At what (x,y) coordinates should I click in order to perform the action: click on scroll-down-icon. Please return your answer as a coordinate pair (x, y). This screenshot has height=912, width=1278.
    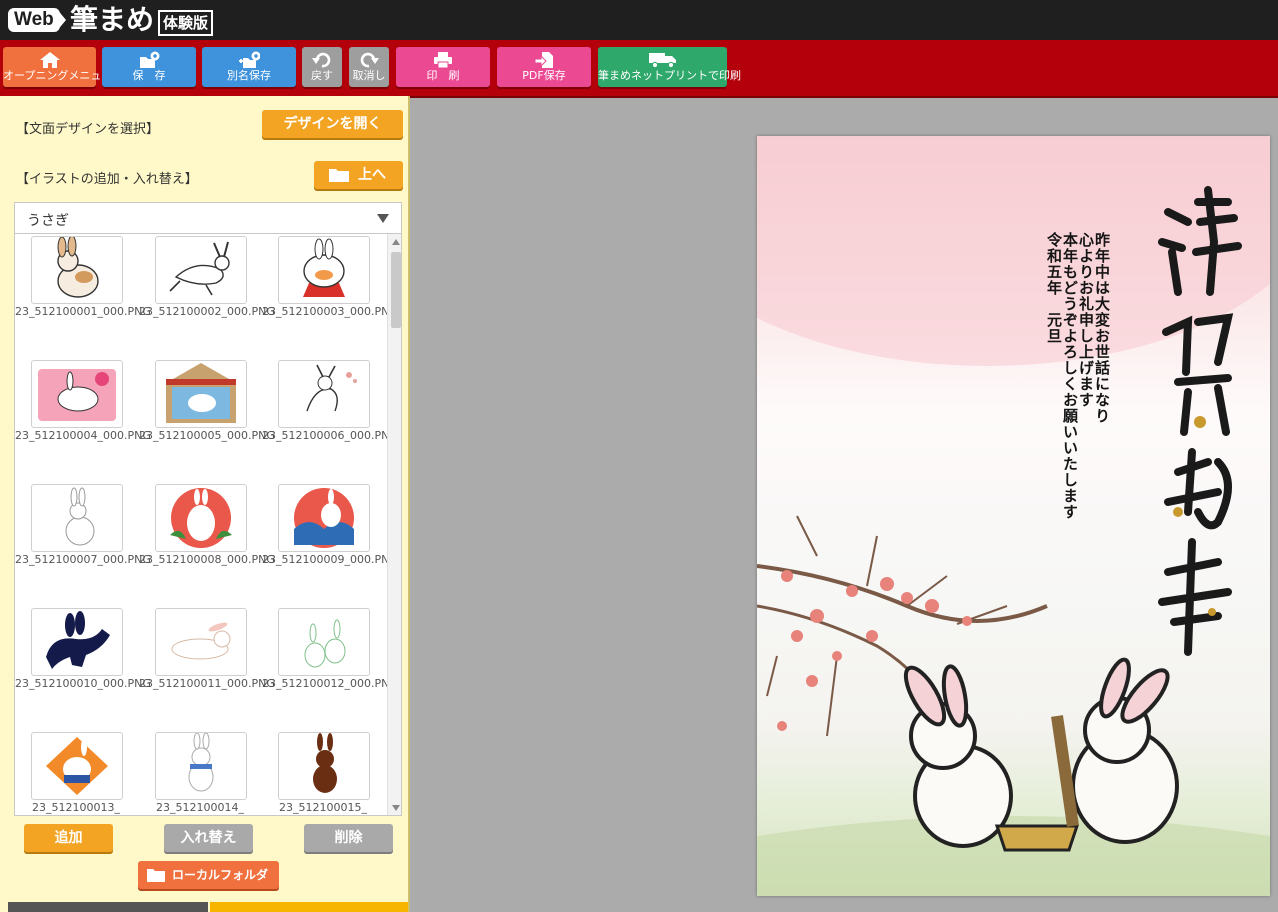
    Looking at the image, I should click on (396, 808).